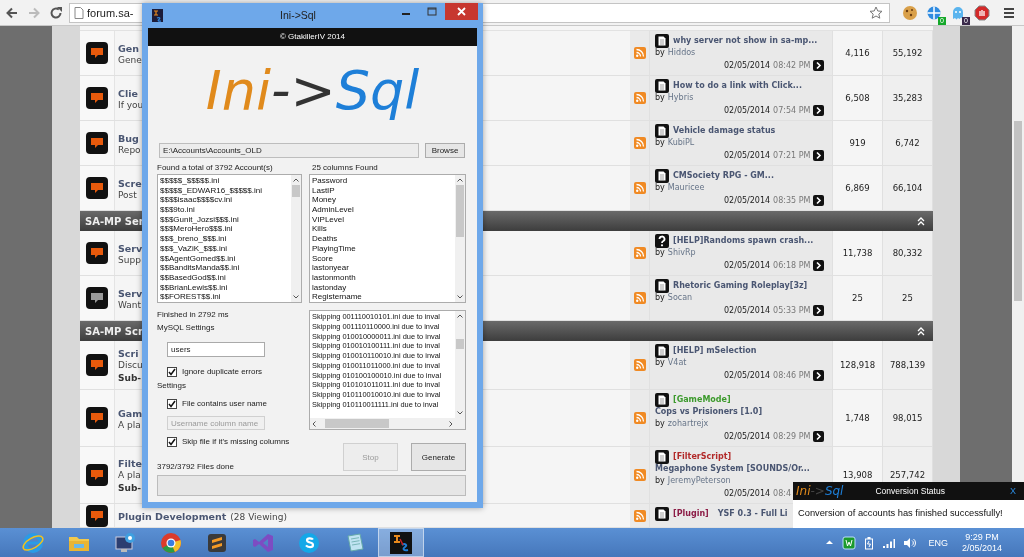 This screenshot has width=1024, height=557. Describe the element at coordinates (130, 60) in the screenshot. I see `forum-description: Gene` at that location.